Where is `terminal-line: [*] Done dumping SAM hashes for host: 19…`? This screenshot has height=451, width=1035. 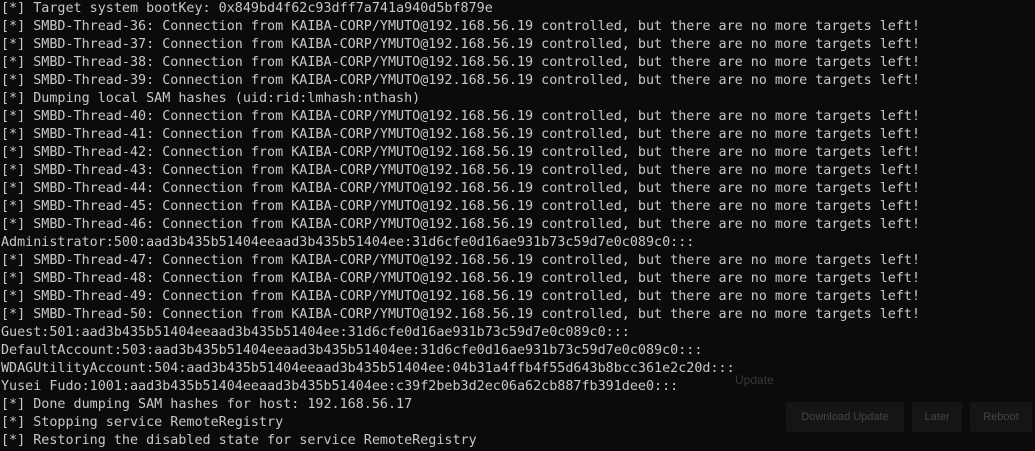 terminal-line: [*] Done dumping SAM hashes for host: 19… is located at coordinates (207, 404).